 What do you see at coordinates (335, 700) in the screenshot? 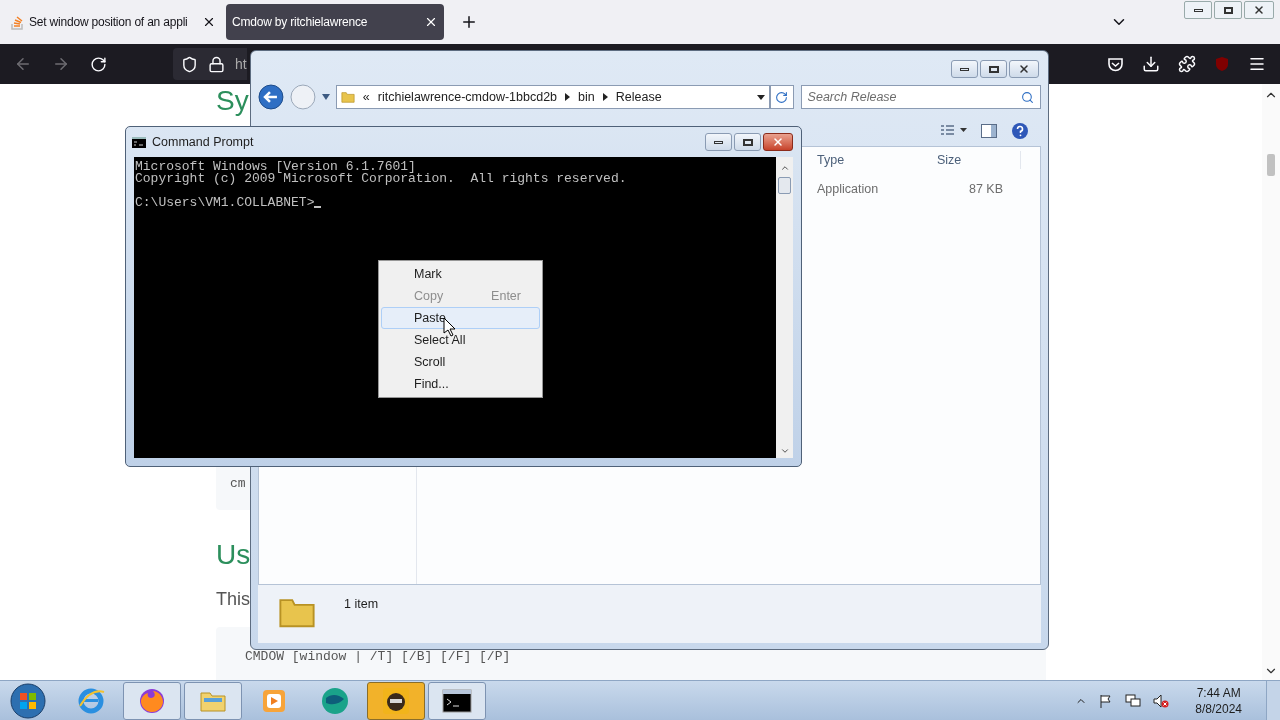
I see `globe-icon` at bounding box center [335, 700].